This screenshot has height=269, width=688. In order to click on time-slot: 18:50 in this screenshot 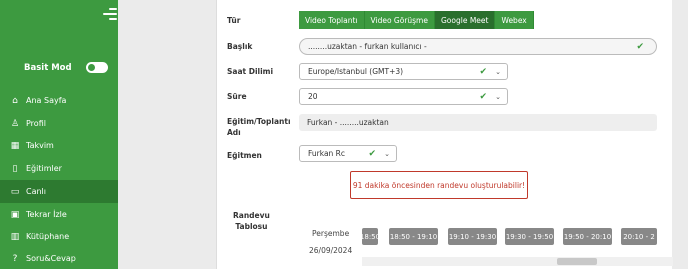, I will do `click(370, 236)`.